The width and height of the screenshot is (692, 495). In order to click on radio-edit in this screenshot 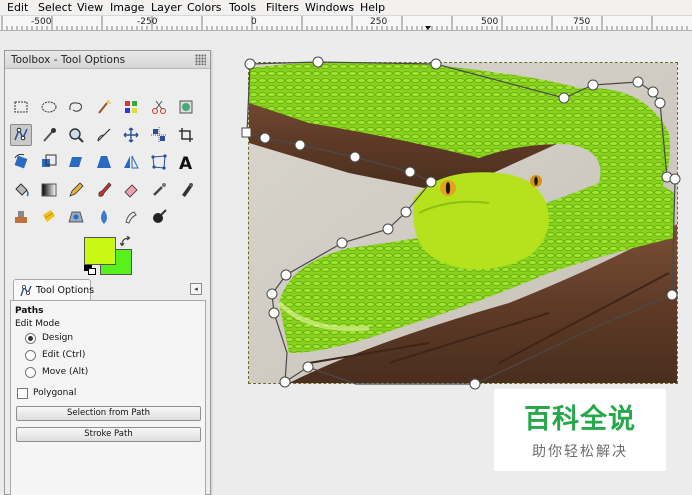, I will do `click(30, 355)`.